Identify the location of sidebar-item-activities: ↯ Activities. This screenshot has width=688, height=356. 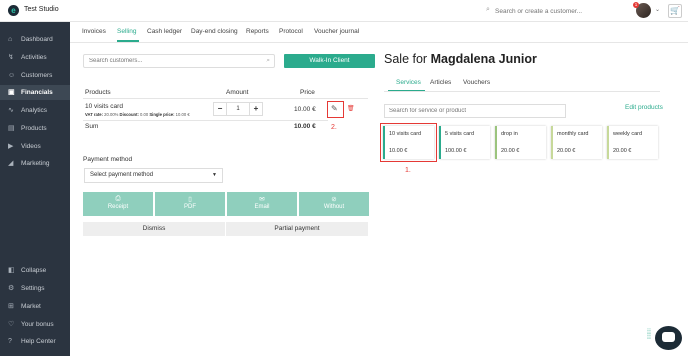
(35, 57).